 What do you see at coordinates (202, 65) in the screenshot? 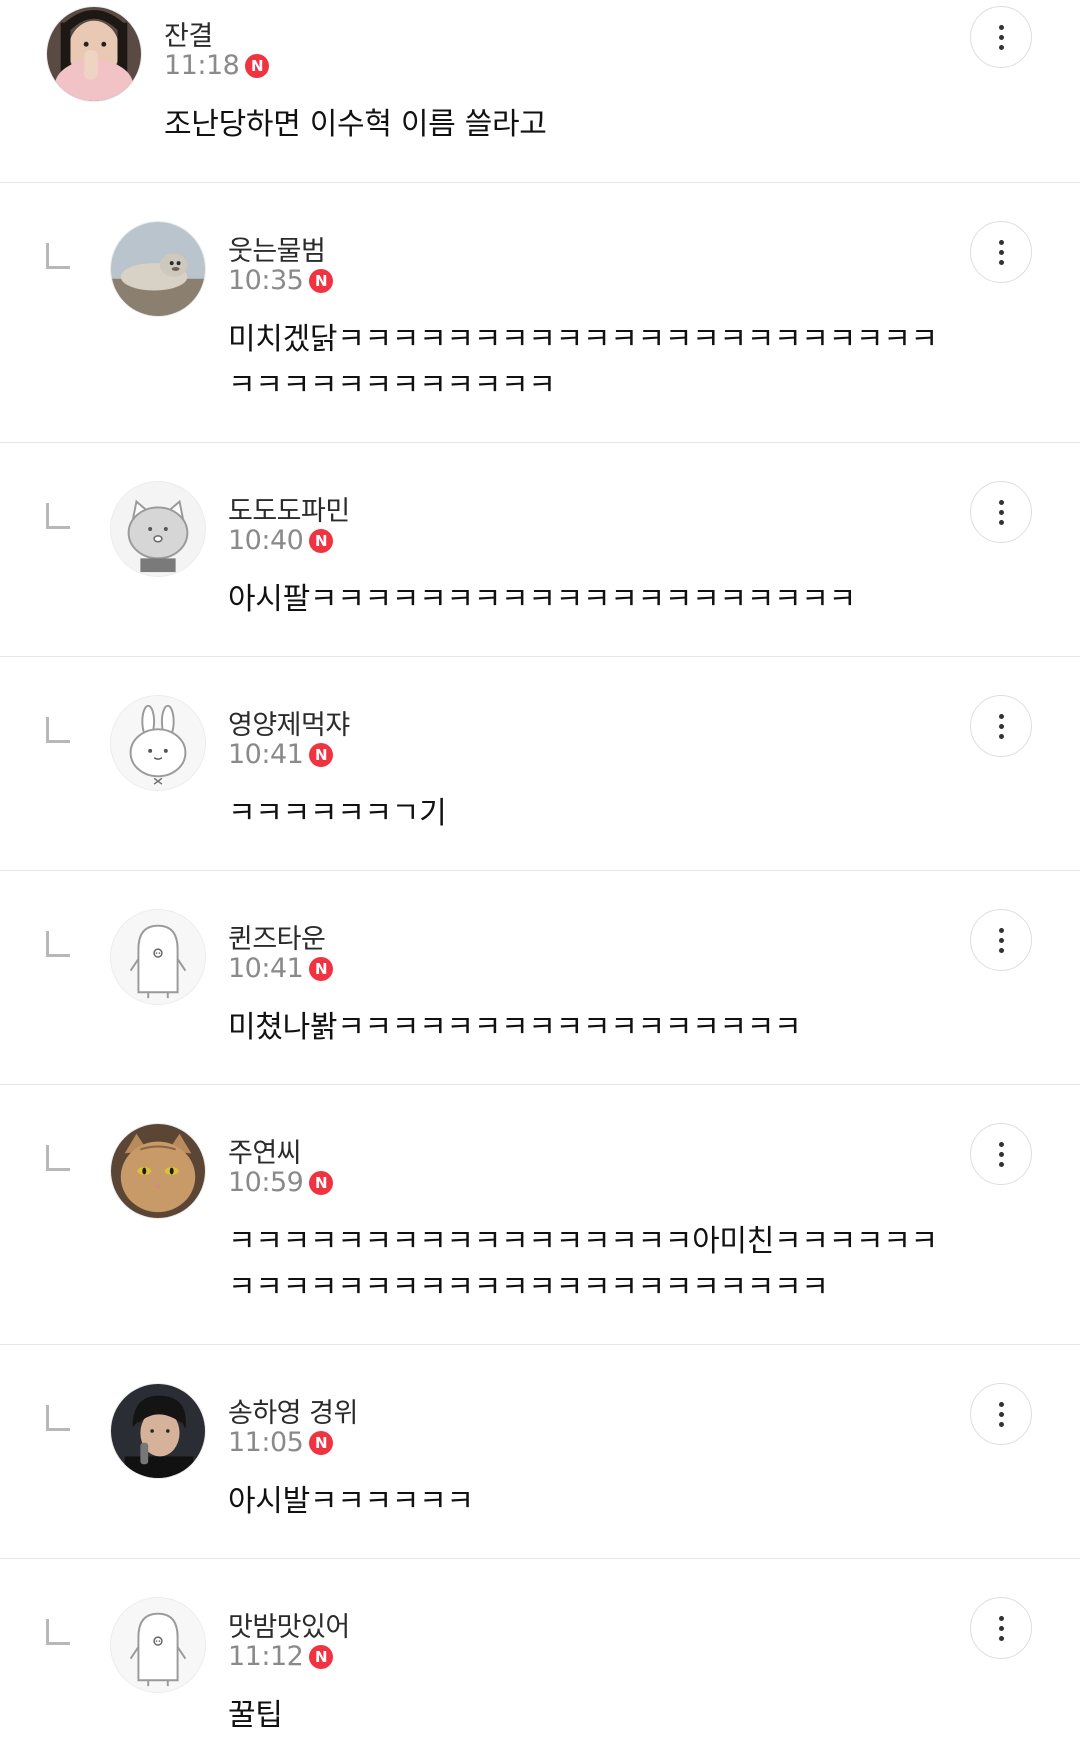
I see `comment-time: 11:18` at bounding box center [202, 65].